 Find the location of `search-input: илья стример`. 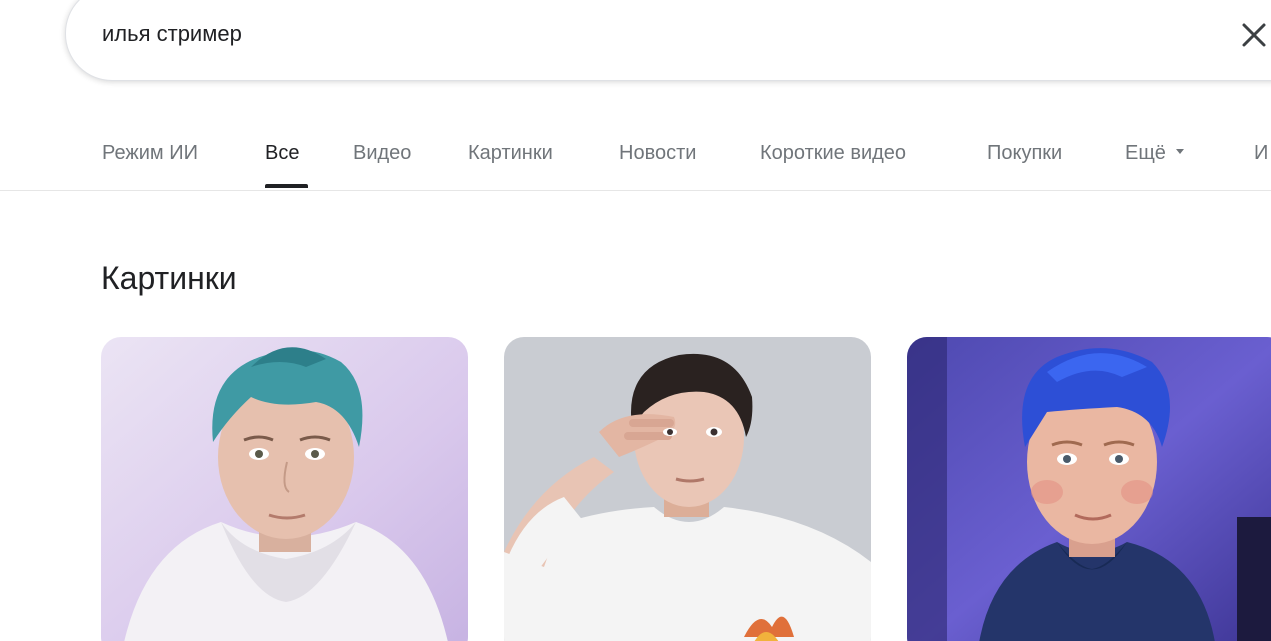

search-input: илья стример is located at coordinates (172, 34).